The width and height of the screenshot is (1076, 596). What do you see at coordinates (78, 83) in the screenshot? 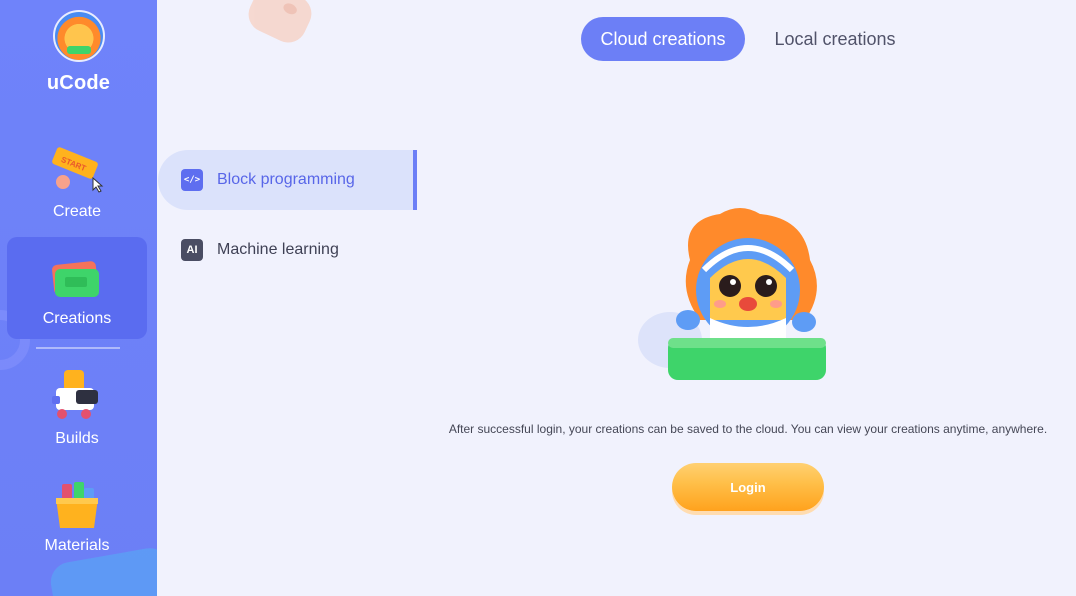
I see `app-name: uCode` at bounding box center [78, 83].